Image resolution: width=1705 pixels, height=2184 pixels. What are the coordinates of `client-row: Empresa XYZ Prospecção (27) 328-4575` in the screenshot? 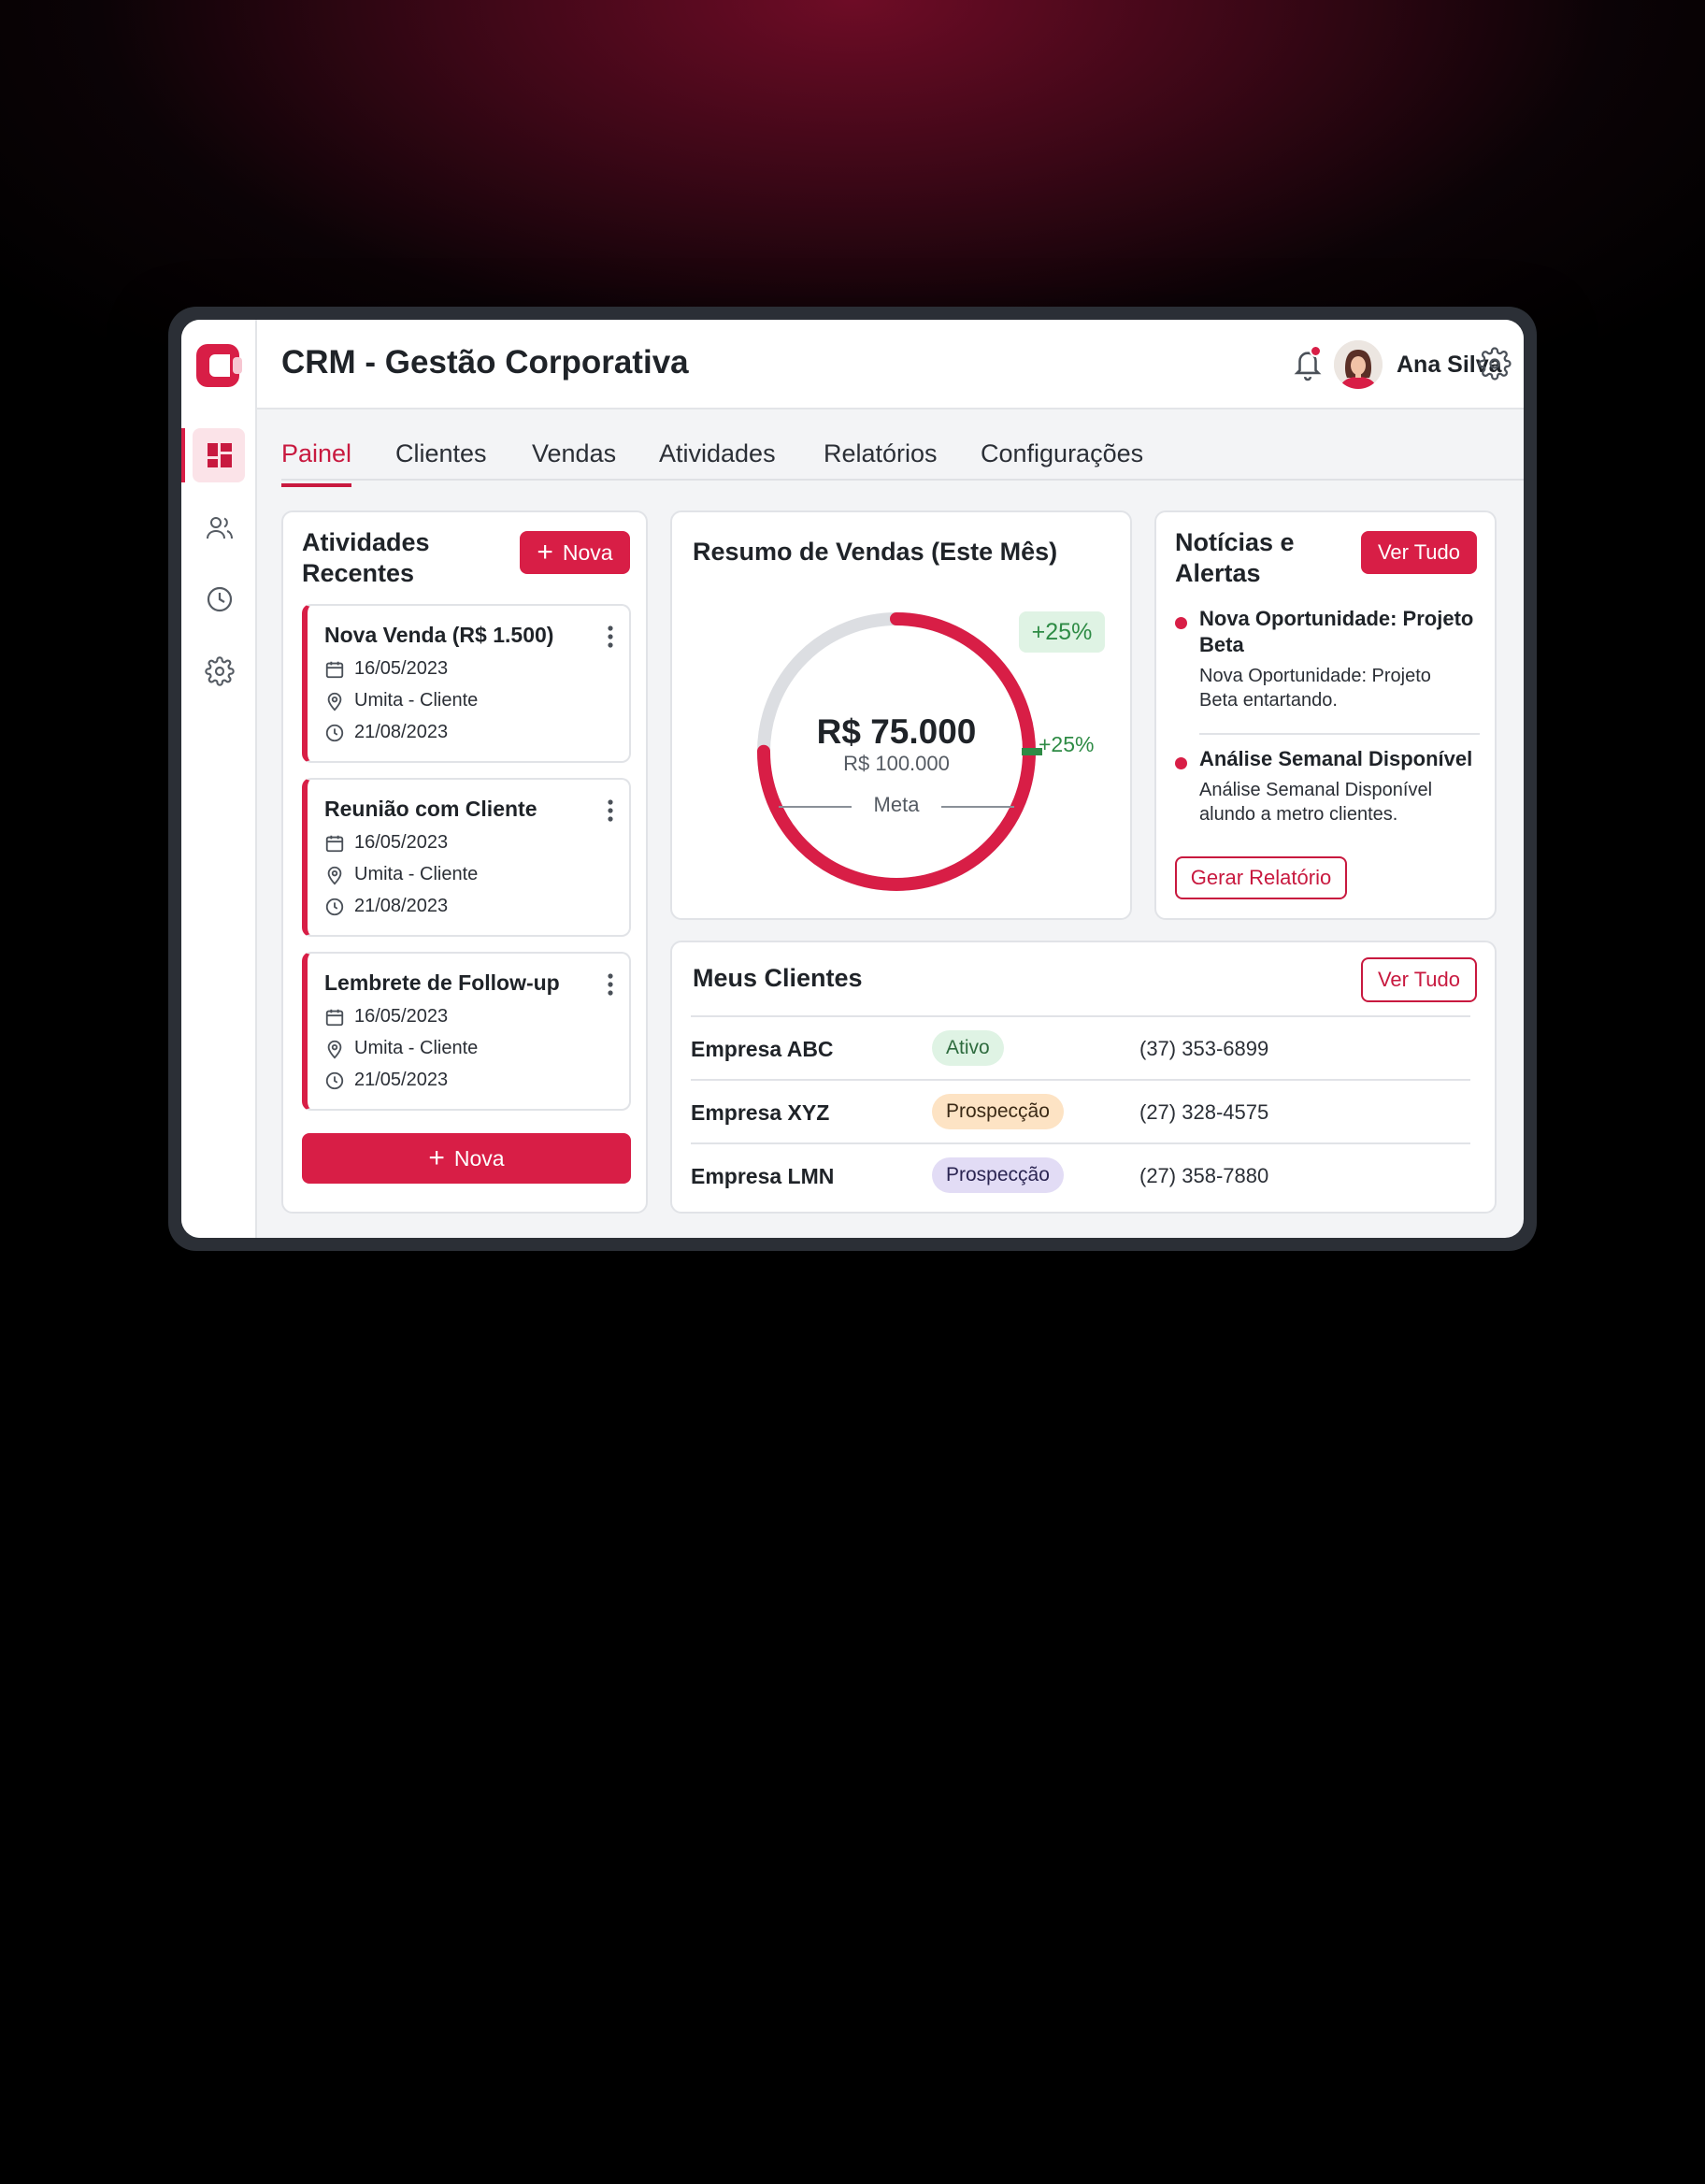 It's located at (1080, 1110).